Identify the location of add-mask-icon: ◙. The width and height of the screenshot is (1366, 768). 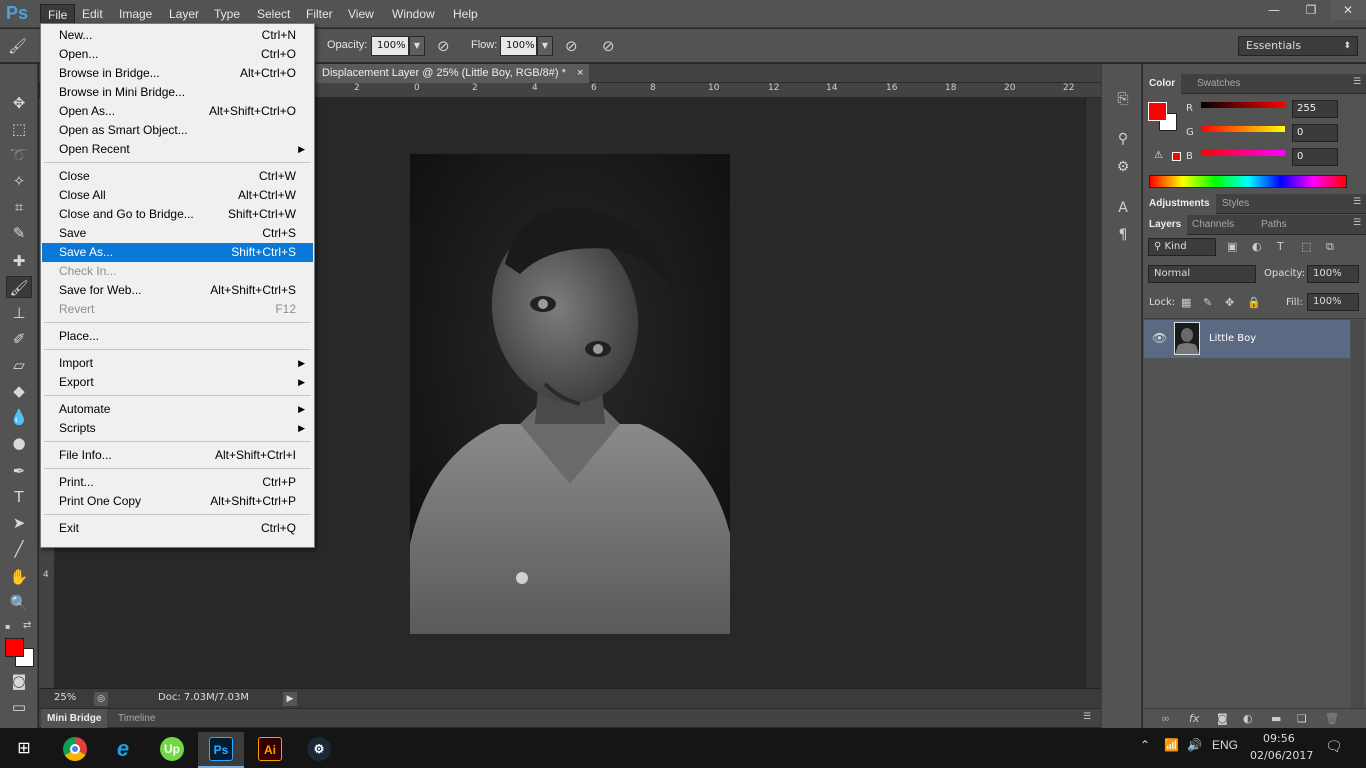
(1222, 718).